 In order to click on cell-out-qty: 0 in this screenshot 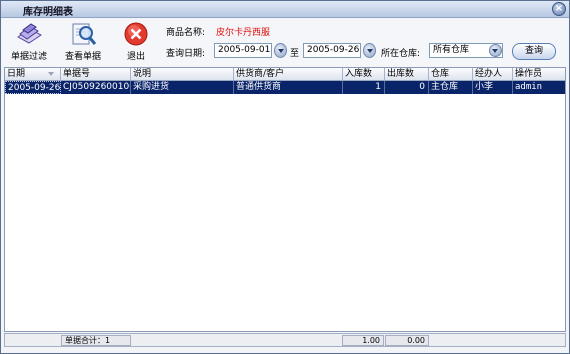, I will do `click(407, 87)`.